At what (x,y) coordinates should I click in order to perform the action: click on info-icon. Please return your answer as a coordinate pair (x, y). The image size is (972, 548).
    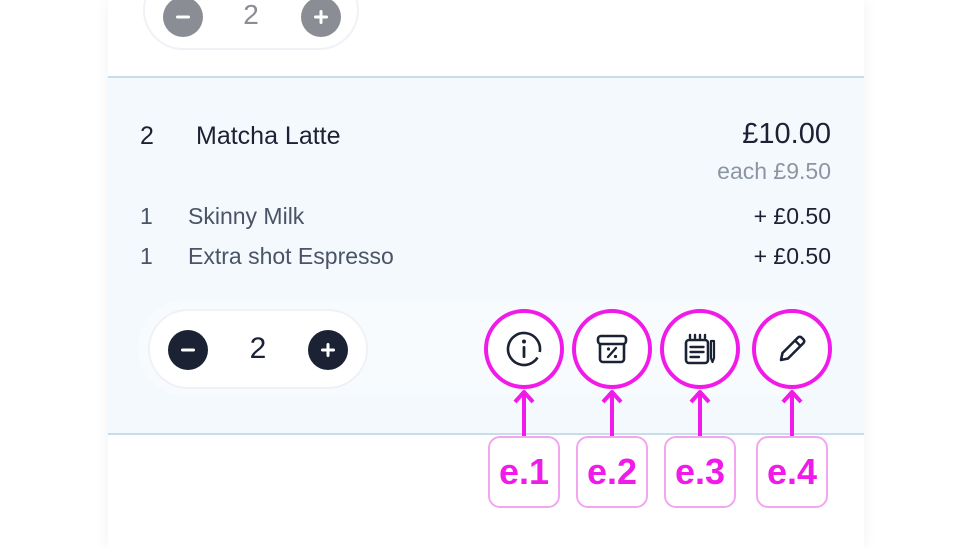
    Looking at the image, I should click on (524, 349).